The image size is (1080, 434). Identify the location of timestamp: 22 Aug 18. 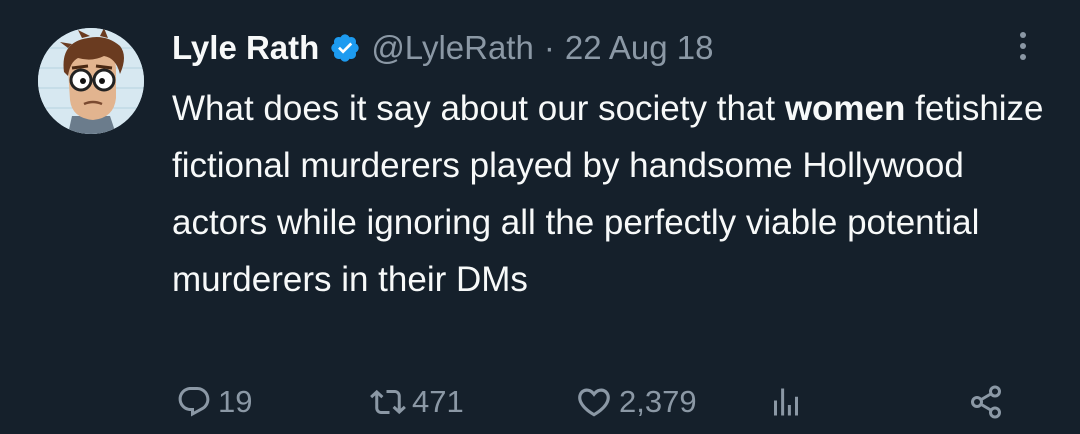
(639, 48).